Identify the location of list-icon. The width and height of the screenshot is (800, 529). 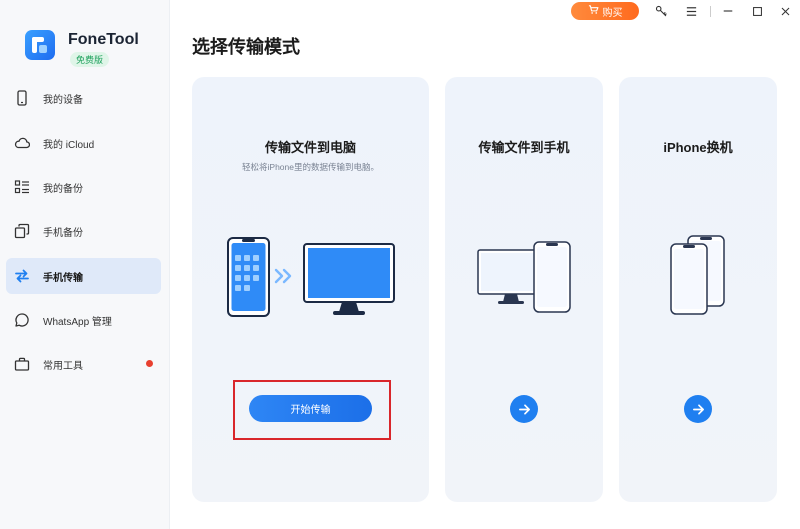
(22, 187).